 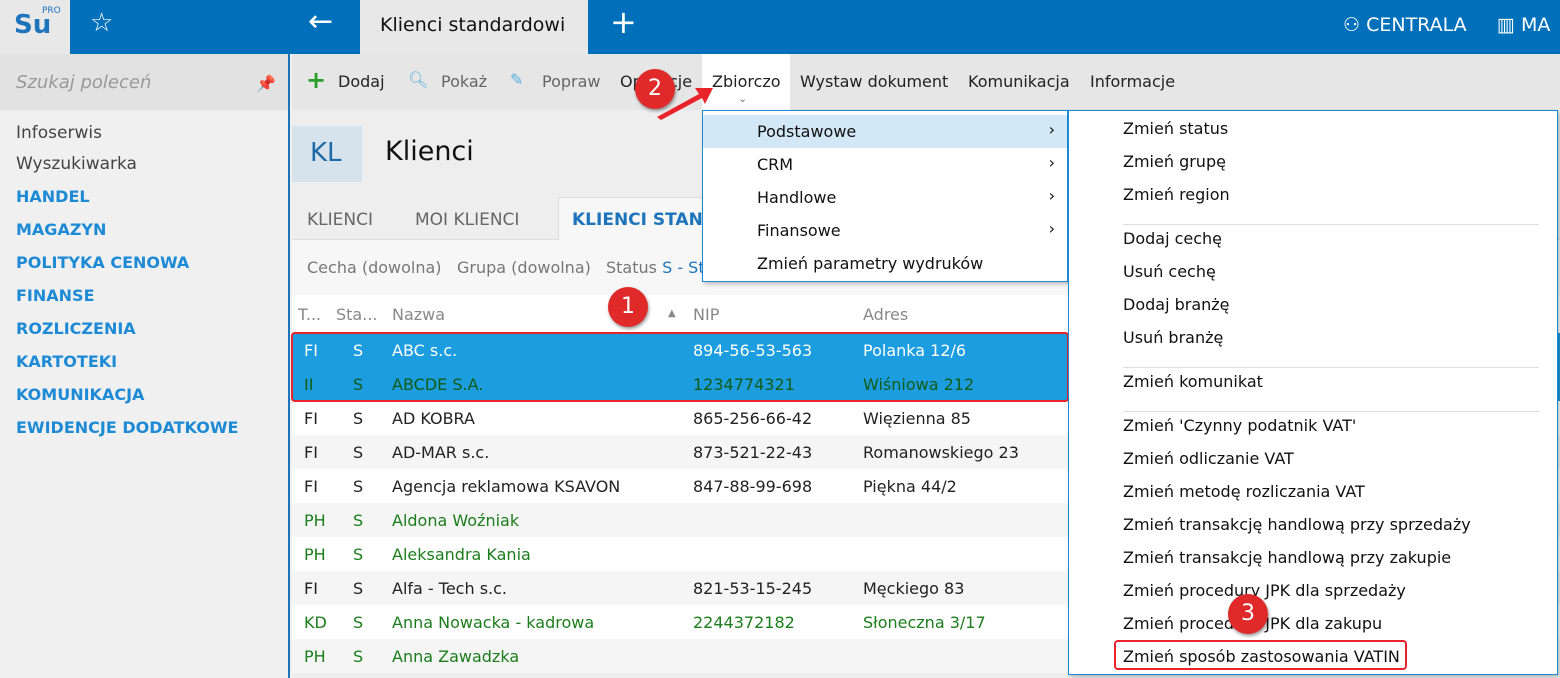 I want to click on submenu-item: Zmień metodę rozliczania VAT, so click(x=1244, y=491).